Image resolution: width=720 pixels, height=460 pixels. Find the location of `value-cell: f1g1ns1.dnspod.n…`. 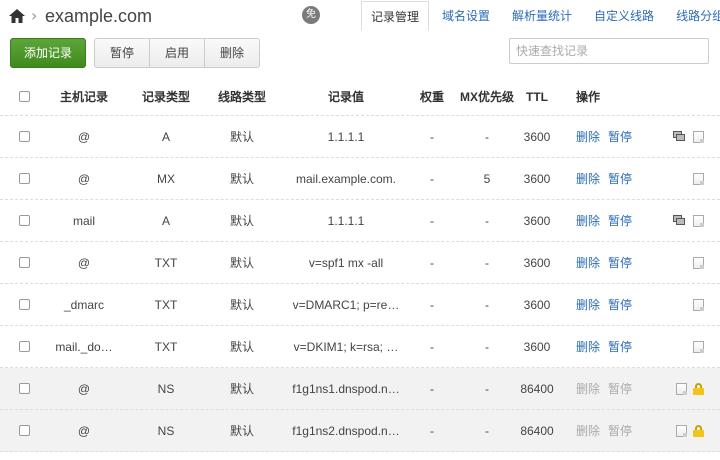

value-cell: f1g1ns1.dnspod.n… is located at coordinates (346, 388).